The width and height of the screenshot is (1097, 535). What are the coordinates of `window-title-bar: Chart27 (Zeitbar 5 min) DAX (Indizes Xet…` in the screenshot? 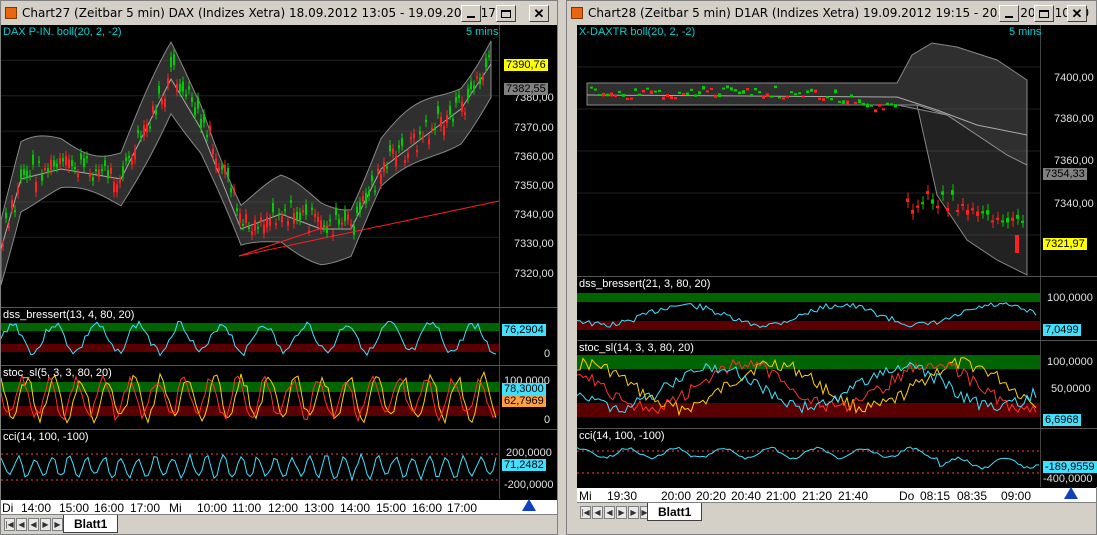 It's located at (279, 13).